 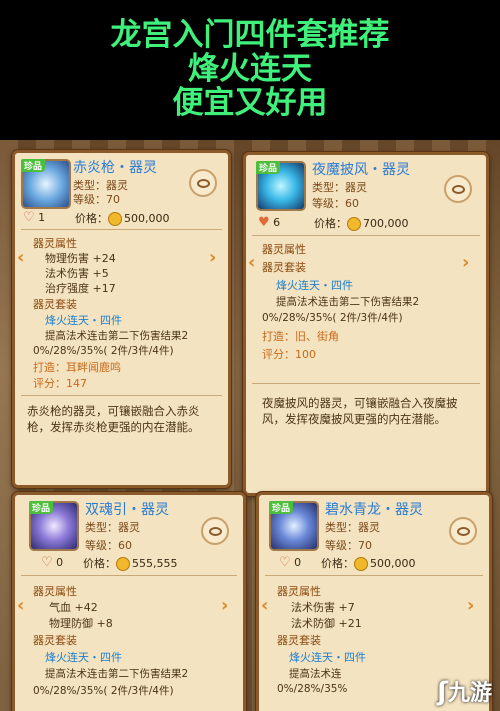 What do you see at coordinates (115, 168) in the screenshot?
I see `item-name: 赤炎枪・器灵` at bounding box center [115, 168].